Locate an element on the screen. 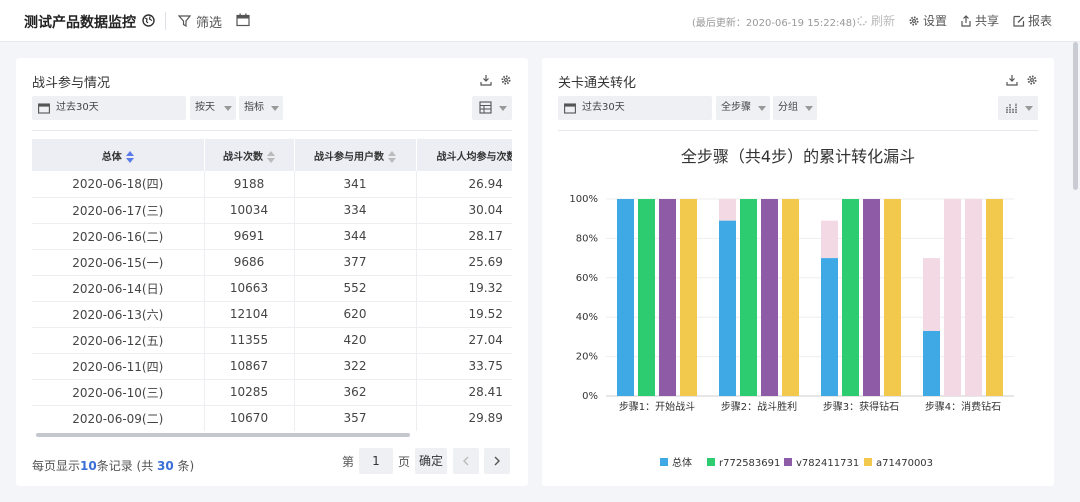 Image resolution: width=1080 pixels, height=502 pixels. column-header-users: 战斗参与用户数 is located at coordinates (355, 155).